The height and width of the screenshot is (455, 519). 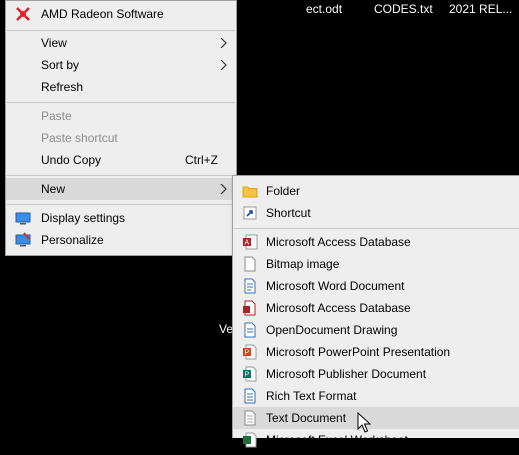 I want to click on access-db-icon: A, so click(x=250, y=242).